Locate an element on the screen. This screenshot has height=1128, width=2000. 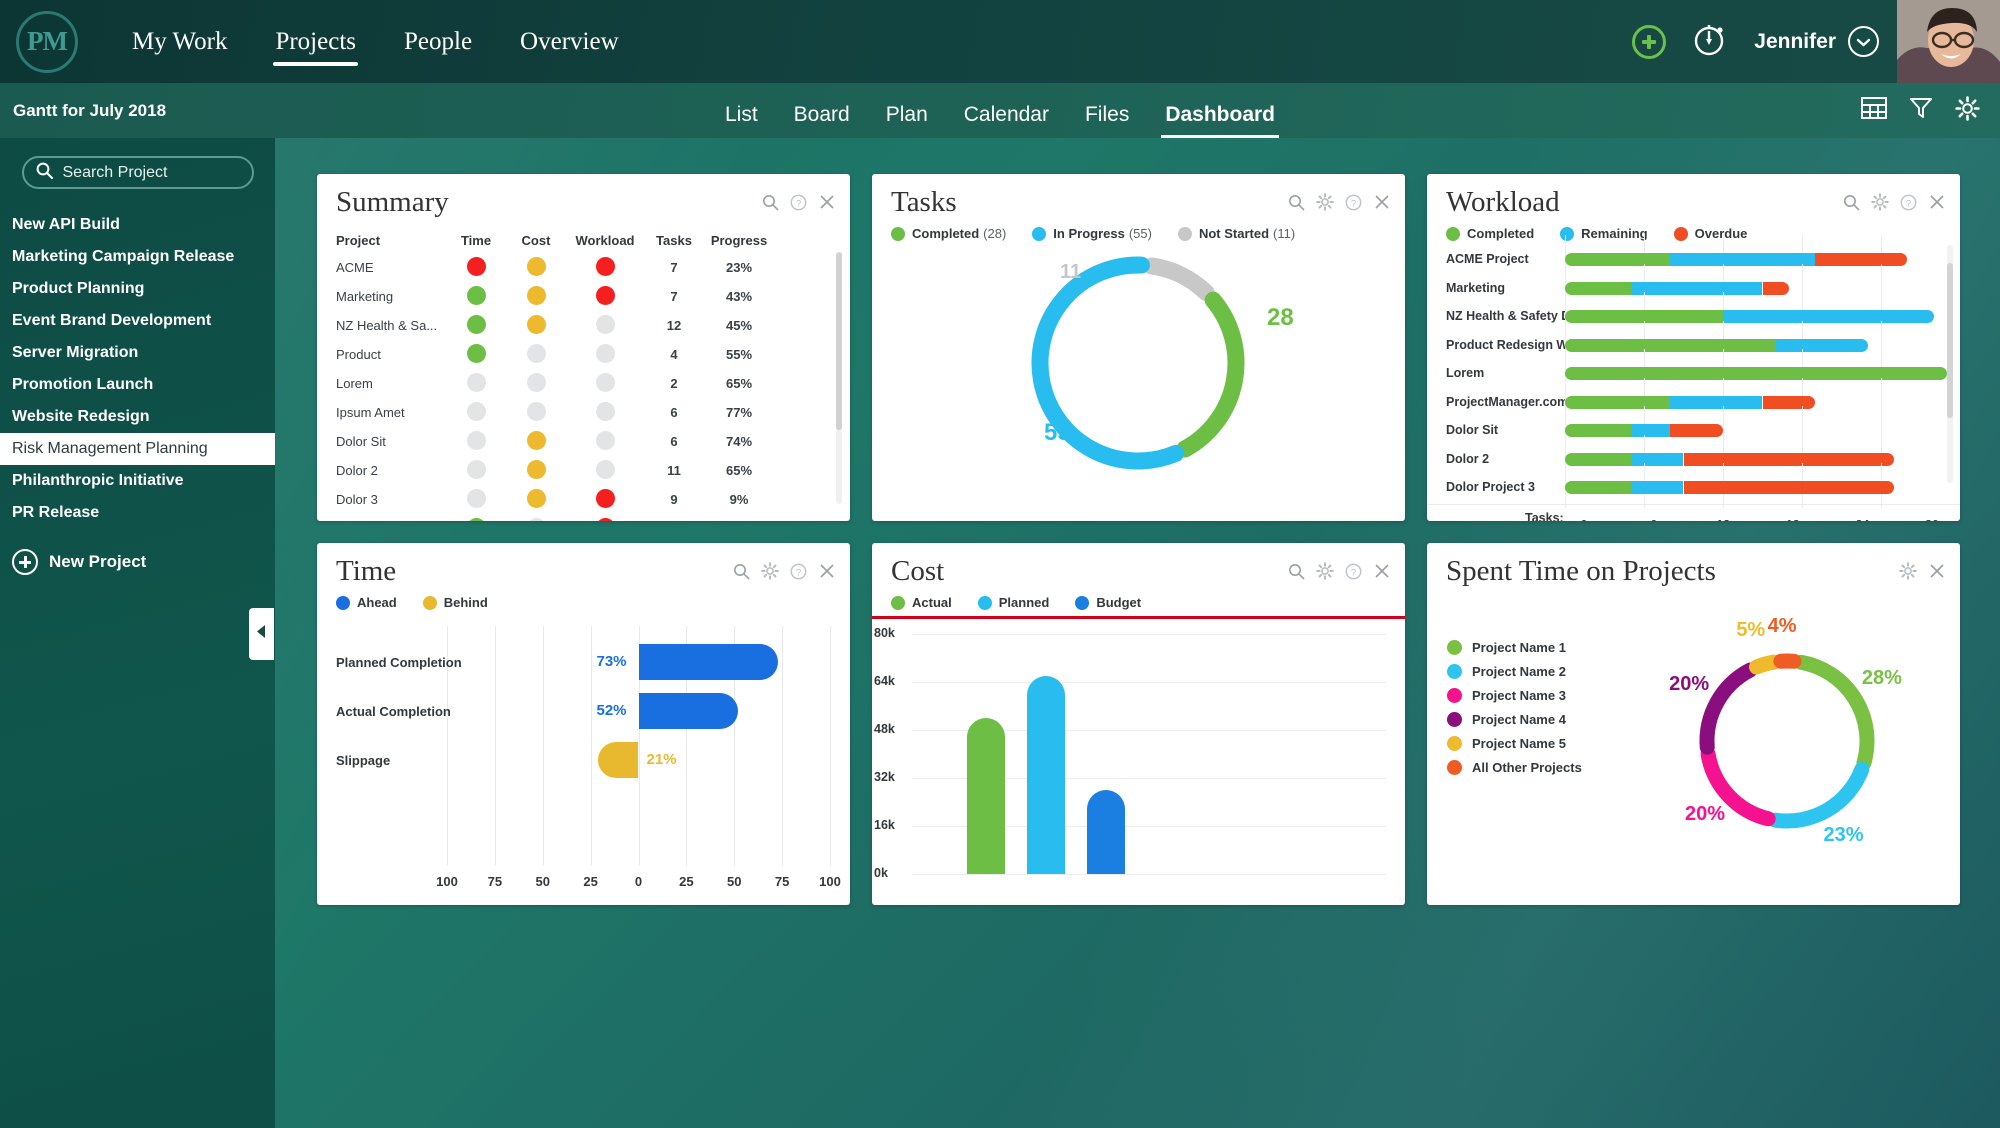
table-row: NZ Health & Sa... 12 45% is located at coordinates (583, 325).